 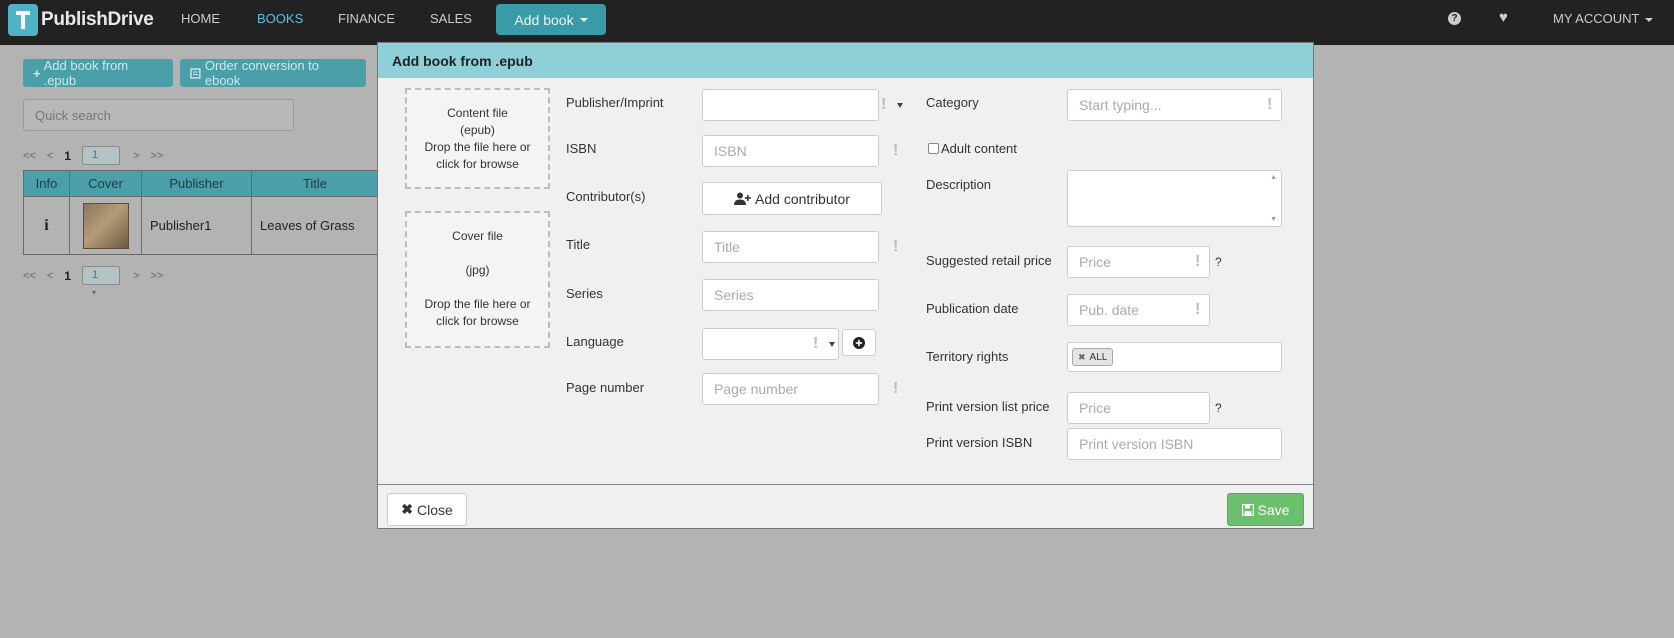 I want to click on heart-icon: ♥, so click(x=1503, y=17).